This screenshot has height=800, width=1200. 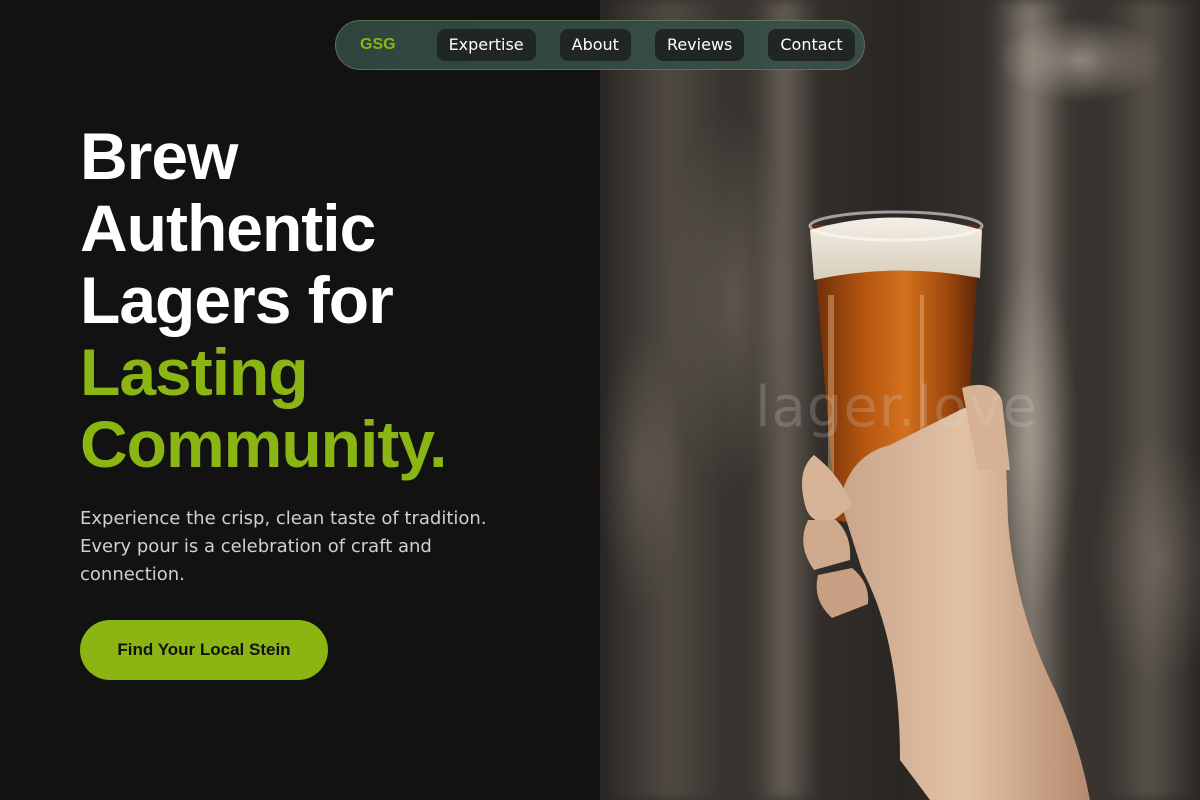 What do you see at coordinates (159, 156) in the screenshot?
I see `headline-line: Brew` at bounding box center [159, 156].